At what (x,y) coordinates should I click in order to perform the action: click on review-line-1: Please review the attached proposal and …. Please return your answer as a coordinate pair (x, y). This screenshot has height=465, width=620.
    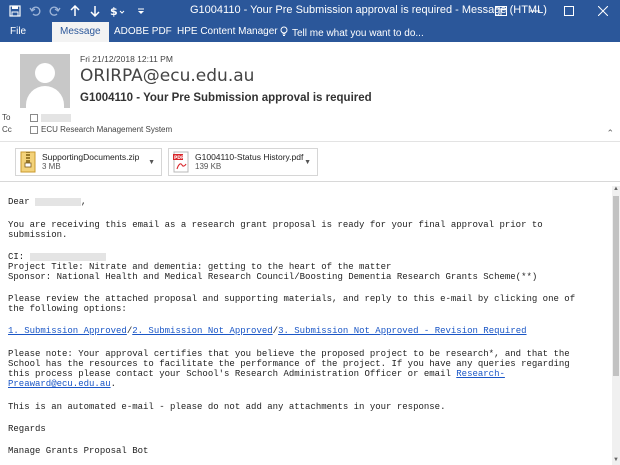
    Looking at the image, I should click on (292, 299).